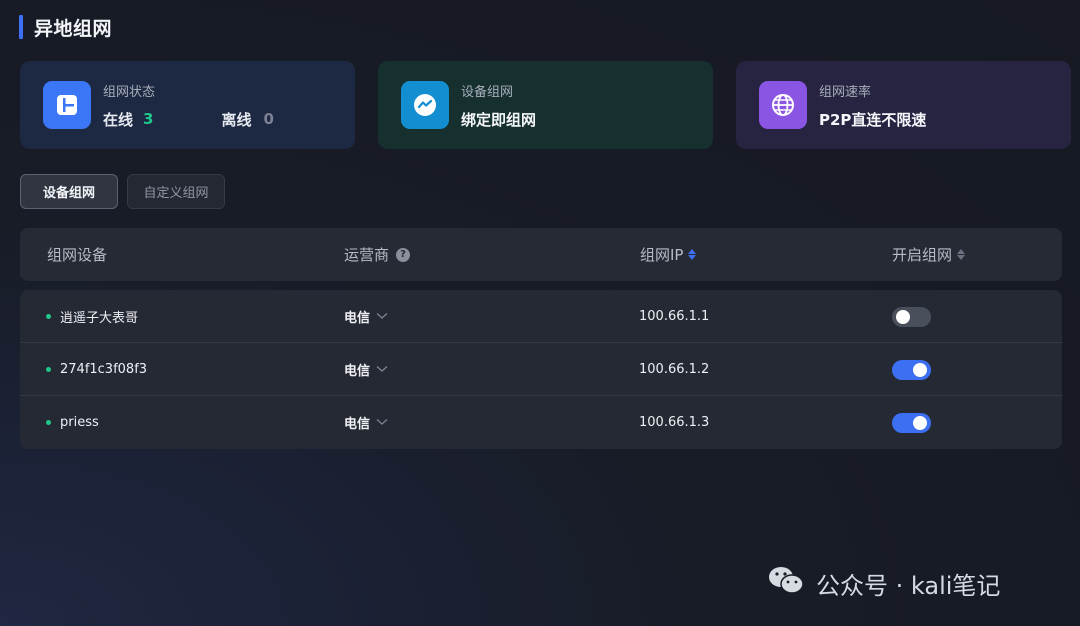 The height and width of the screenshot is (626, 1080). Describe the element at coordinates (845, 92) in the screenshot. I see `card-label: 组网速率` at that location.